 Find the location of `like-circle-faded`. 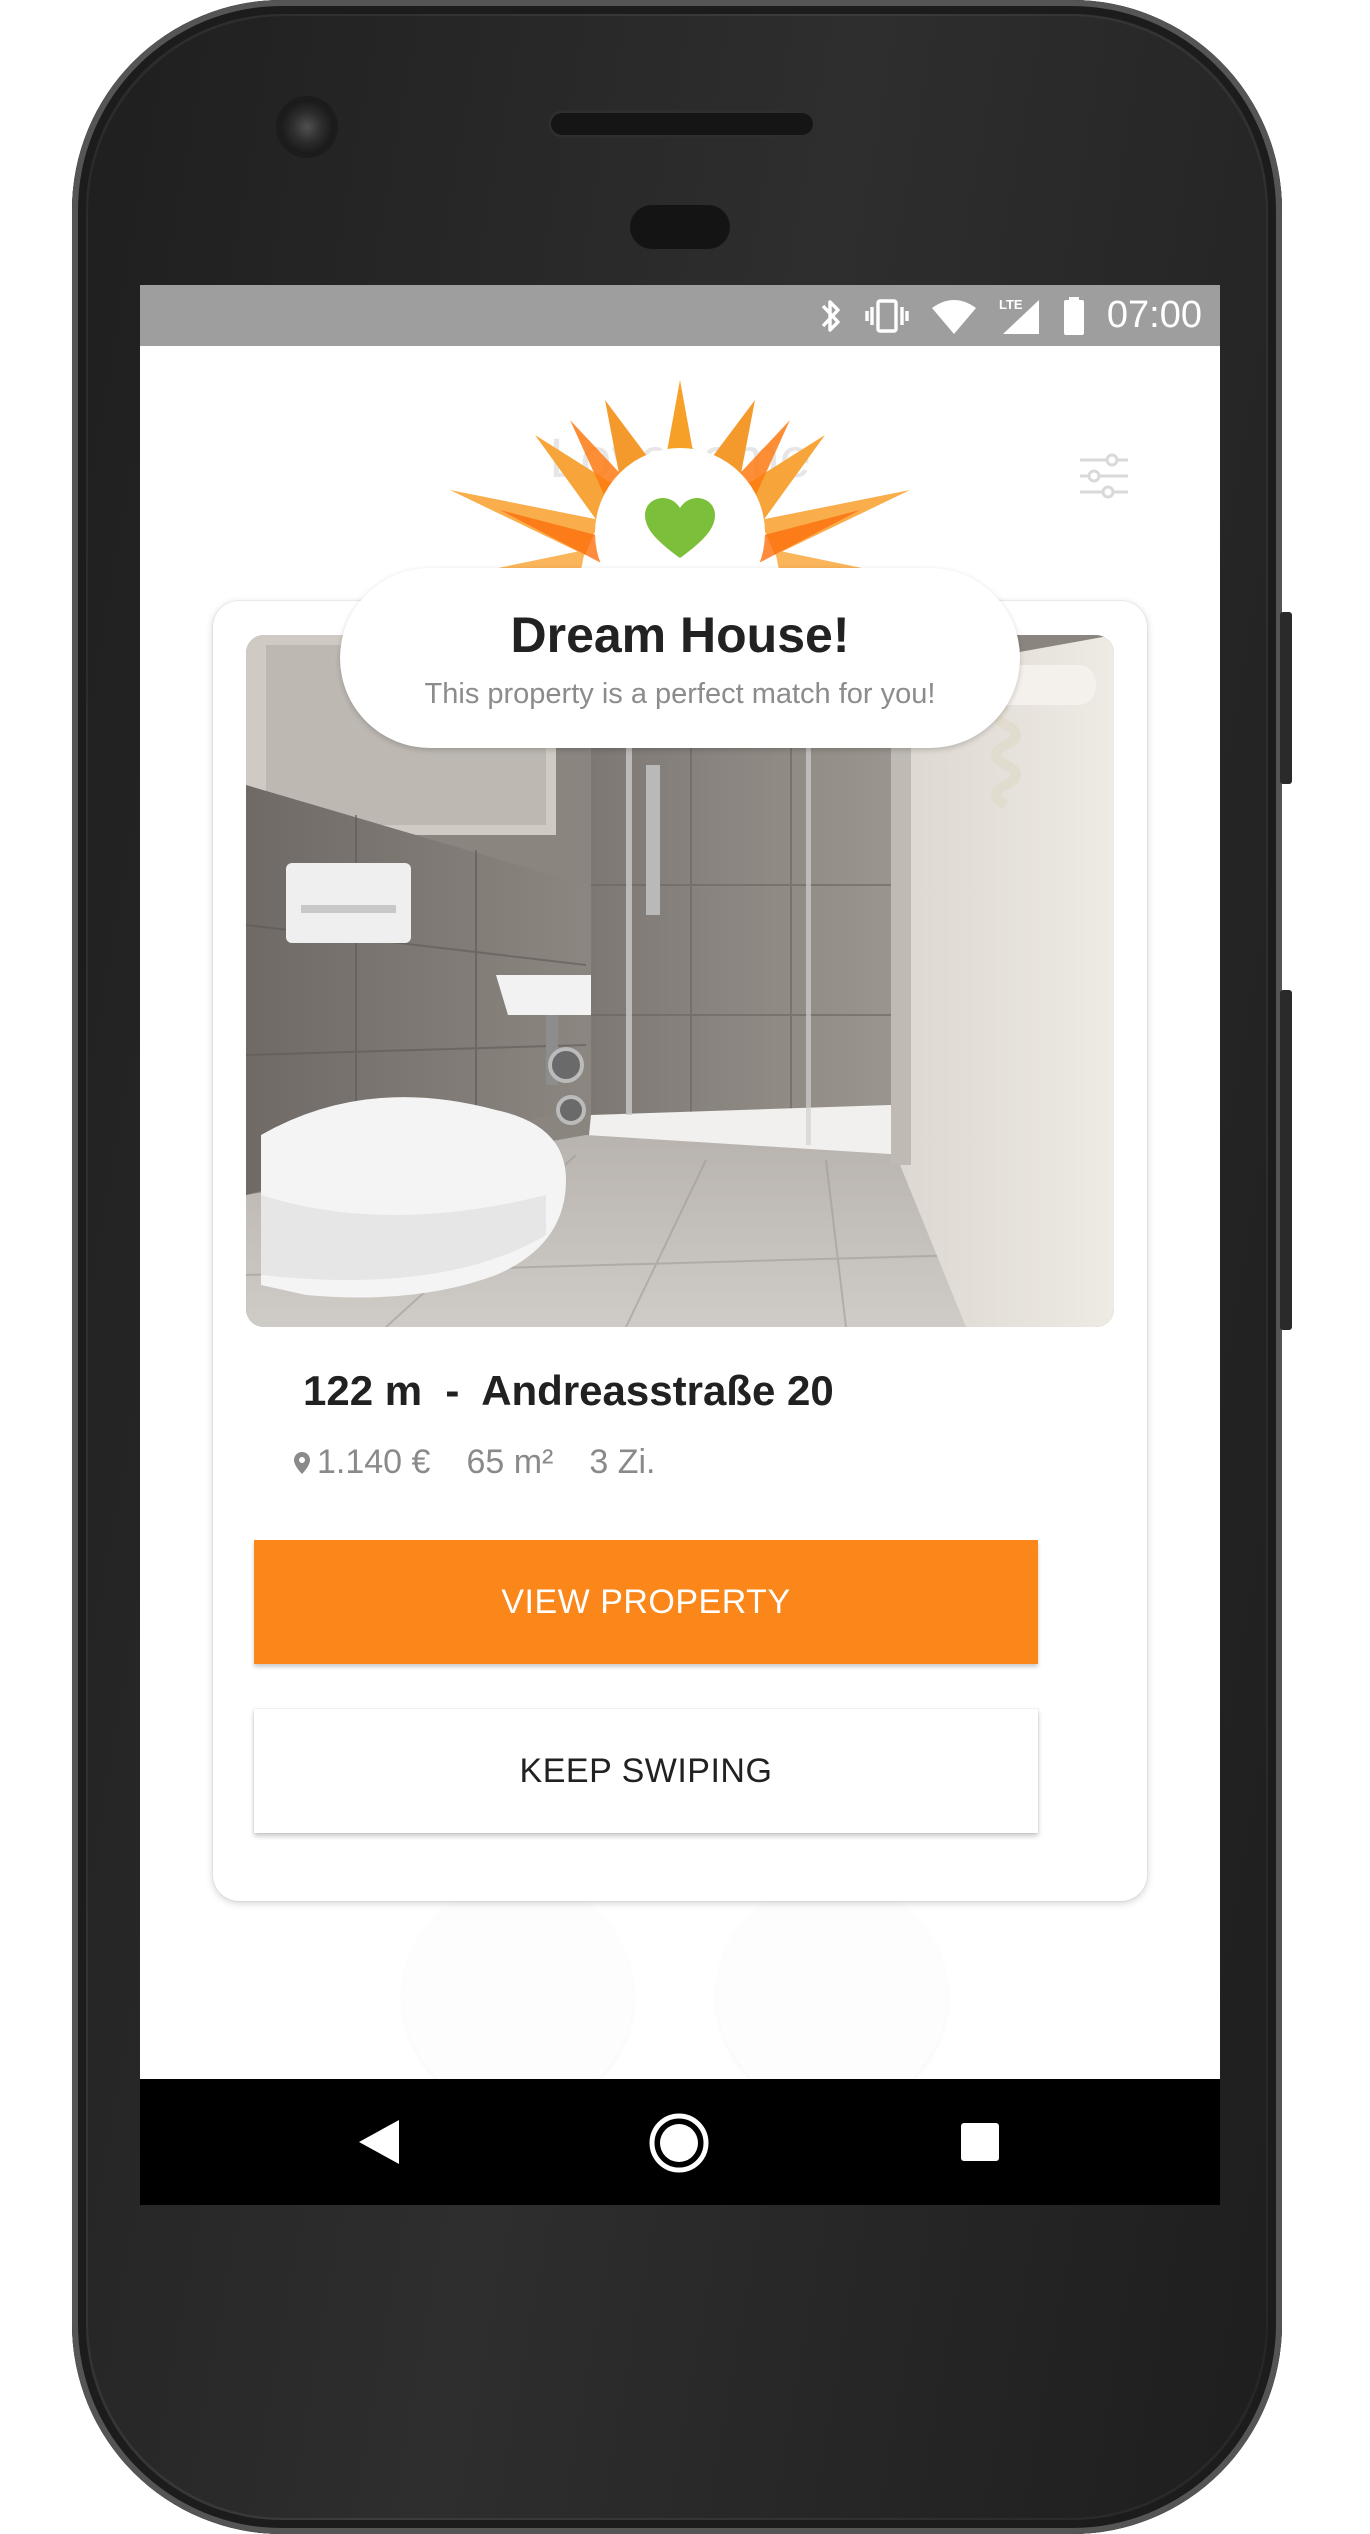

like-circle-faded is located at coordinates (832, 1996).